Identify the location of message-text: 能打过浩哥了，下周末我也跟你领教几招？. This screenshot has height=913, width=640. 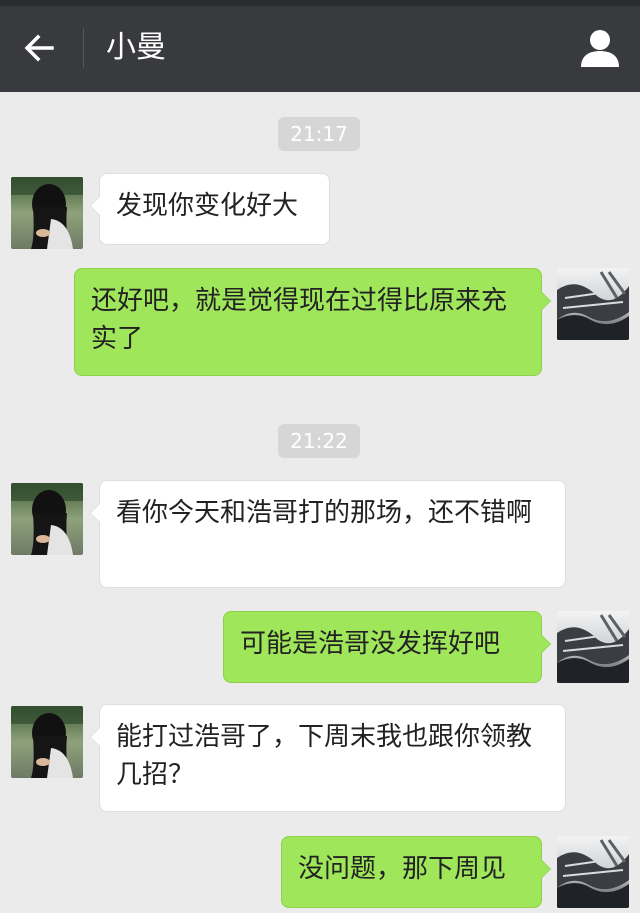
(324, 756).